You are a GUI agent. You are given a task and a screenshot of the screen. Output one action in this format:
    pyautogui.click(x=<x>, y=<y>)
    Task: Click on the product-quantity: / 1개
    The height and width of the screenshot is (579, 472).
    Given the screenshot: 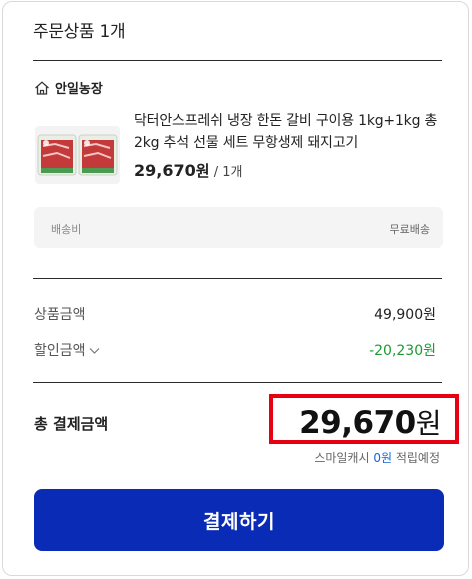 What is the action you would take?
    pyautogui.click(x=226, y=172)
    